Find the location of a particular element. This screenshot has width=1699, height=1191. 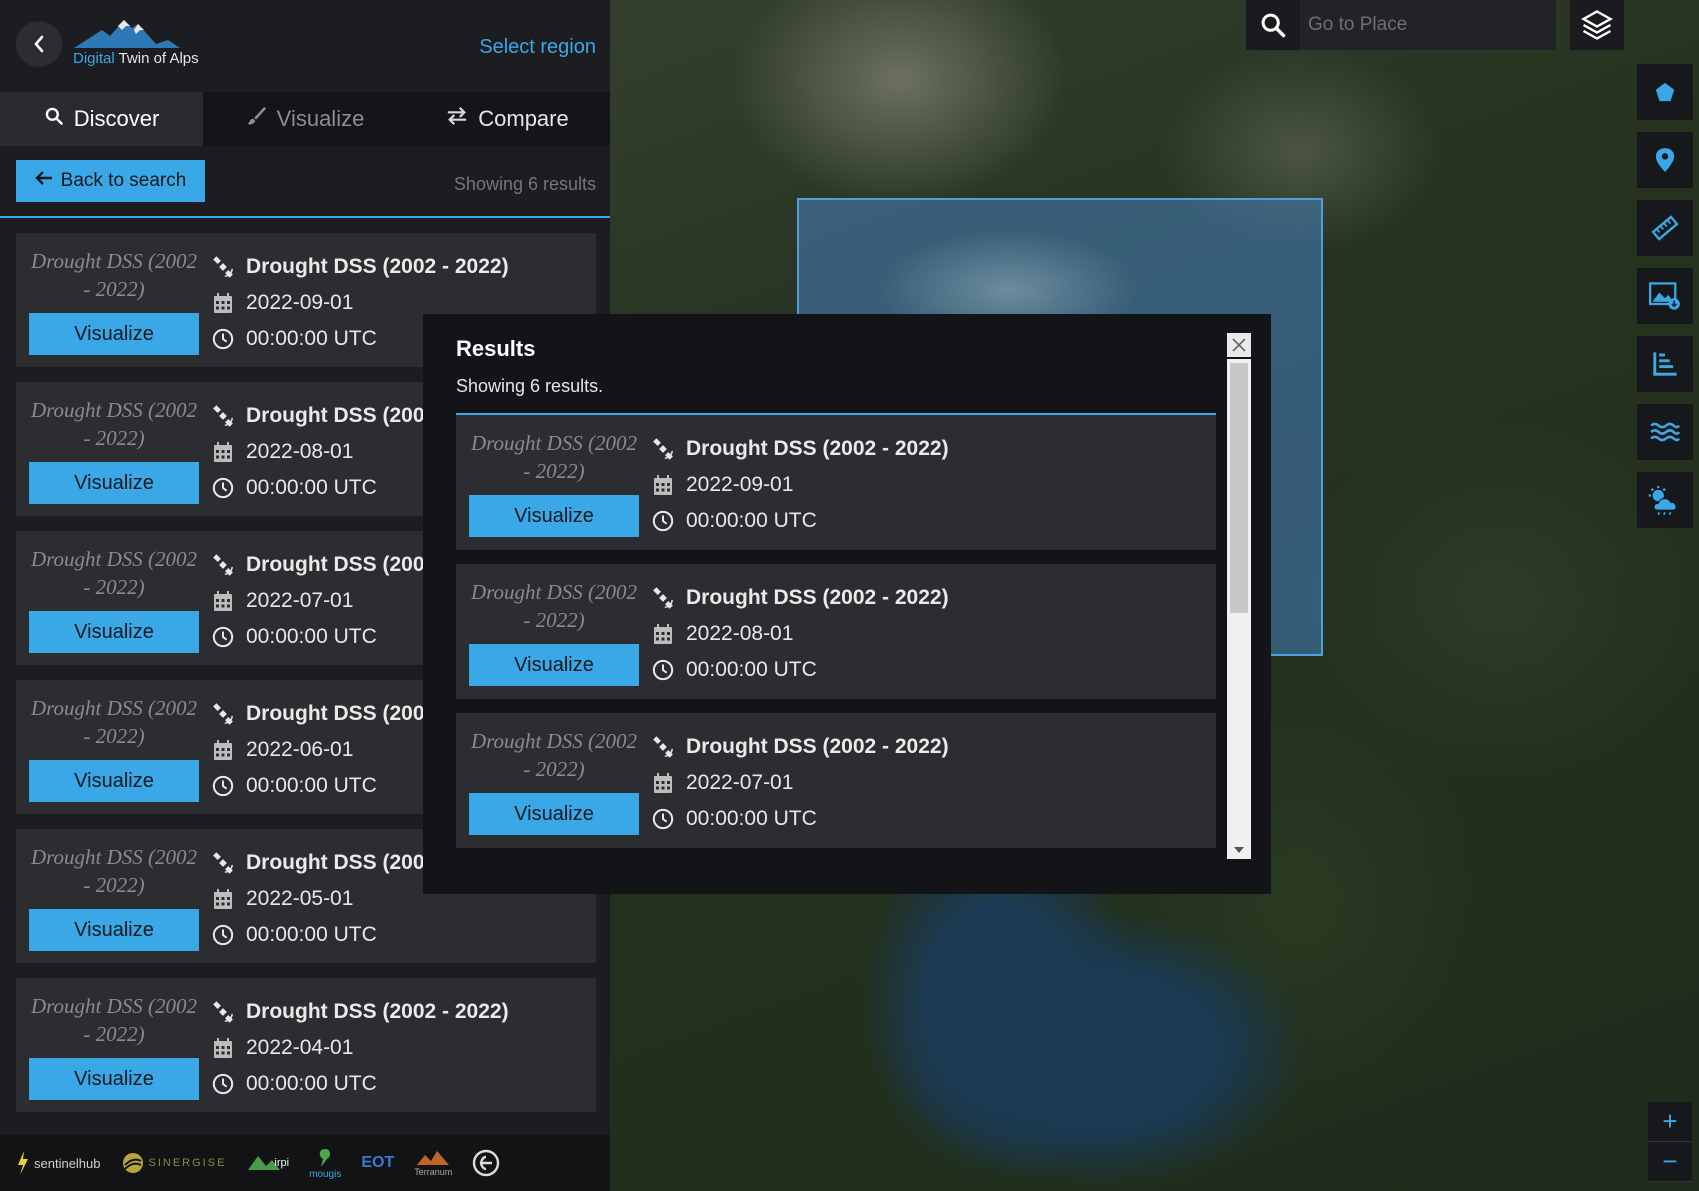

result-info: Drought DSS (200 2022-07-01 00:00:00 UTC is located at coordinates (318, 601).